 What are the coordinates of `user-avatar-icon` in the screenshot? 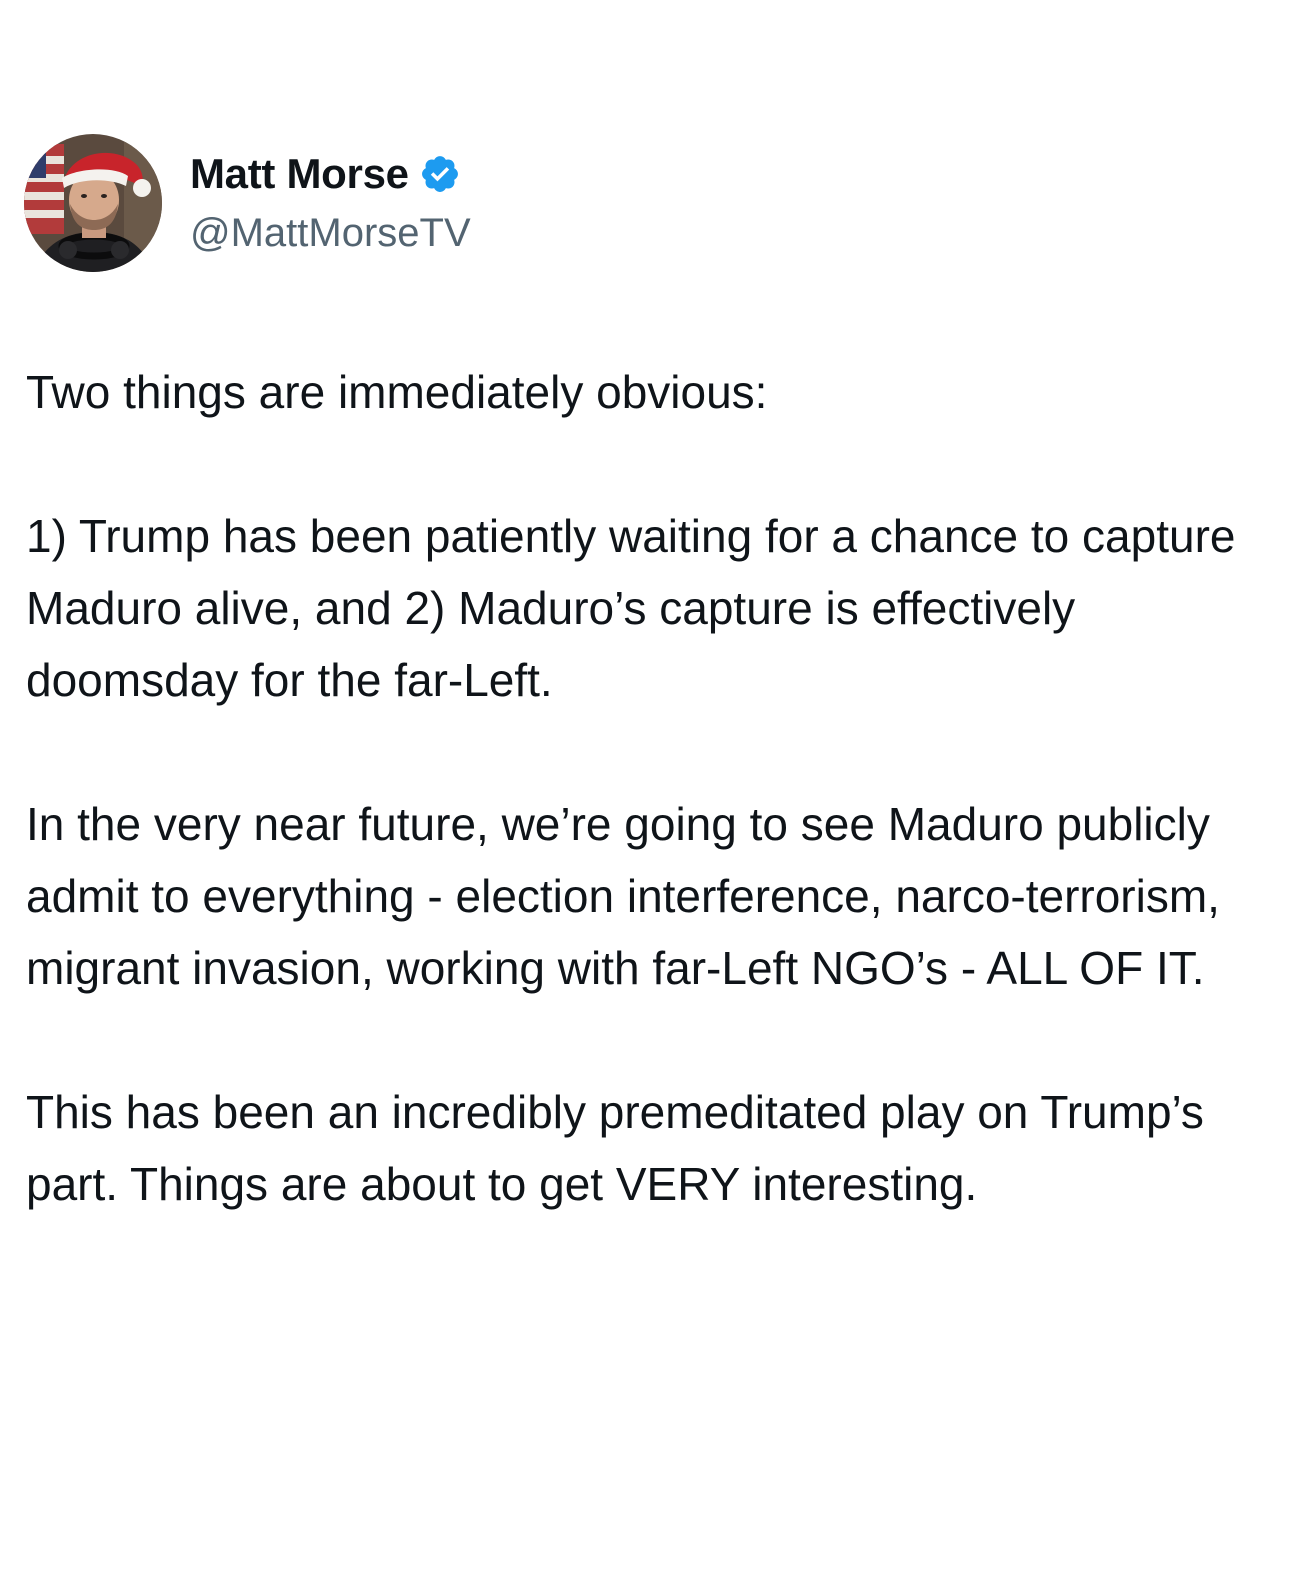 It's located at (93, 203).